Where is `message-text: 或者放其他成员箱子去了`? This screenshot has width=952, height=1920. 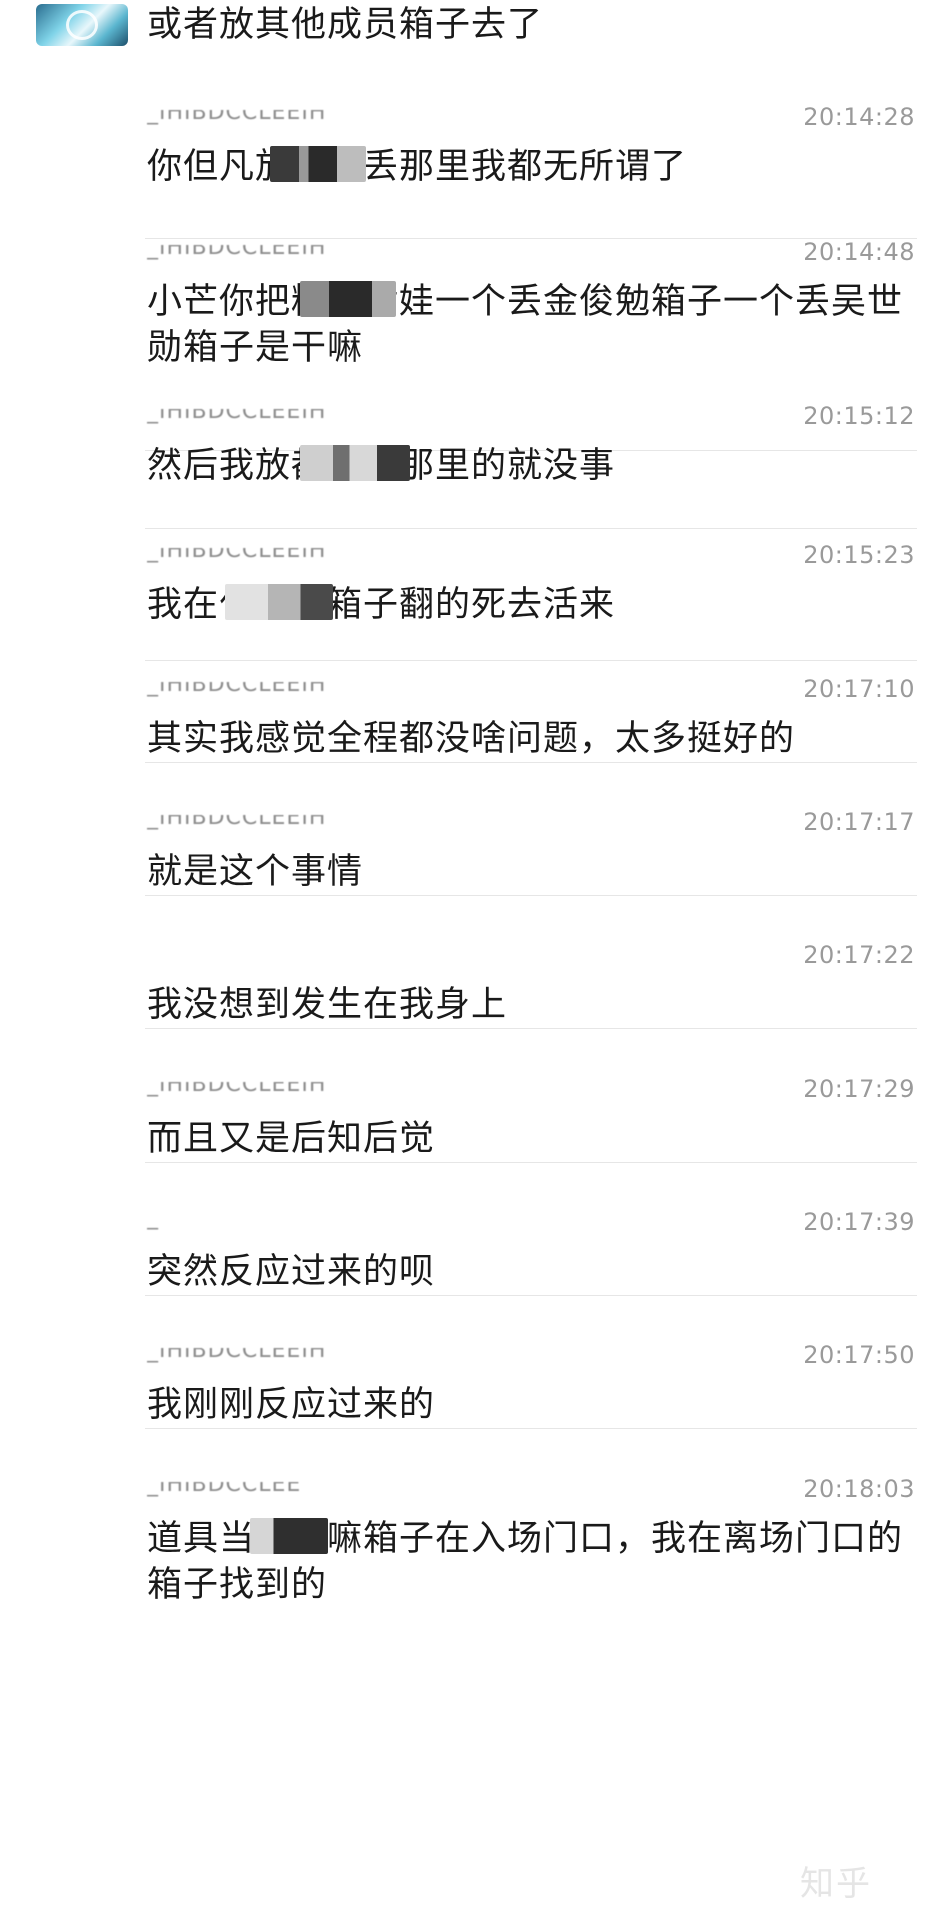
message-text: 或者放其他成员箱子去了 is located at coordinates (345, 25).